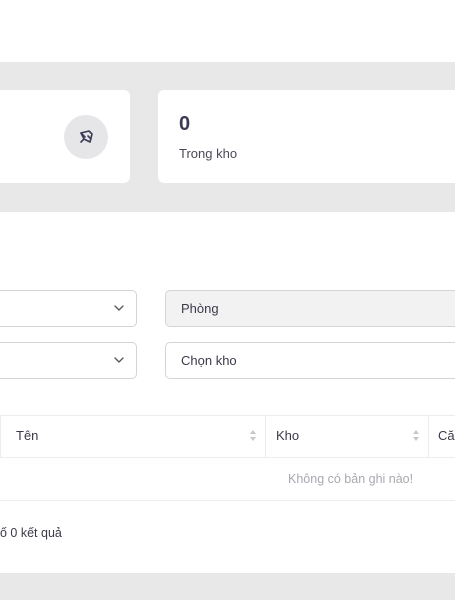 This screenshot has width=455, height=600. What do you see at coordinates (27, 435) in the screenshot?
I see `column-header-name: Tên` at bounding box center [27, 435].